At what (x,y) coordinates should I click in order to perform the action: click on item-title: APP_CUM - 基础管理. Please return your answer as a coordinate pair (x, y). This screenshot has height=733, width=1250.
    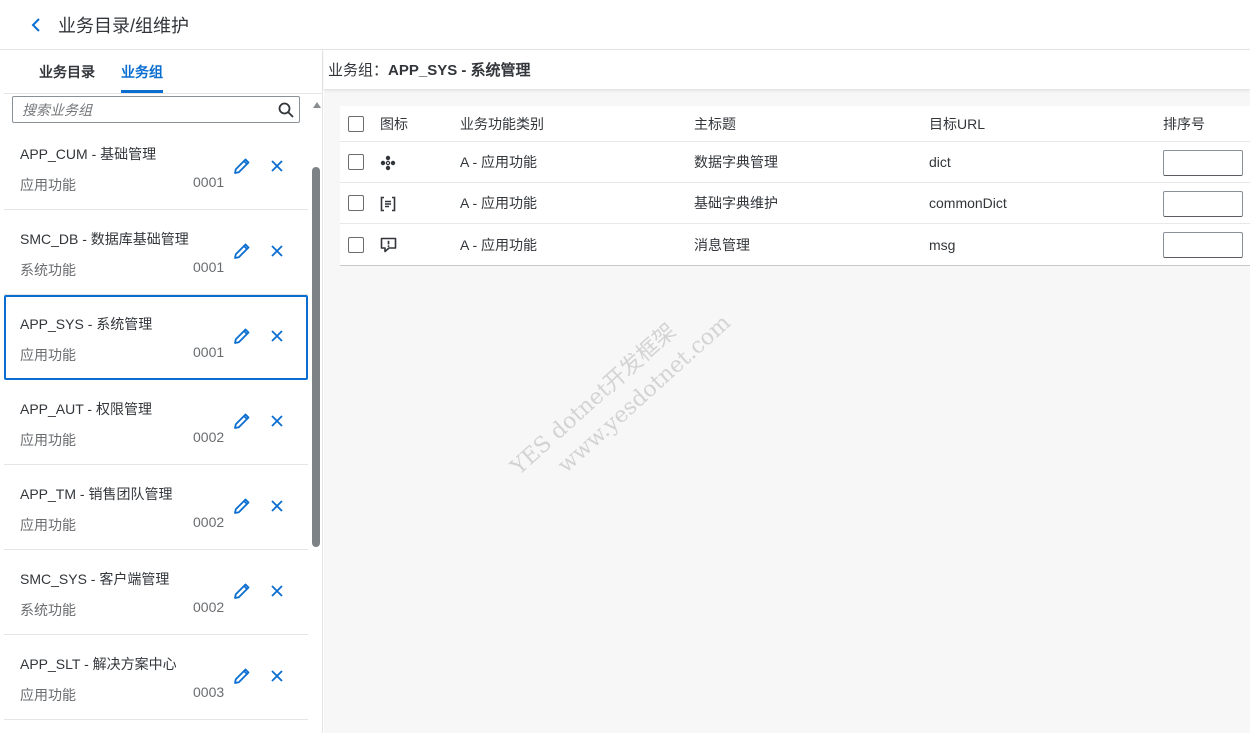
    Looking at the image, I should click on (88, 154).